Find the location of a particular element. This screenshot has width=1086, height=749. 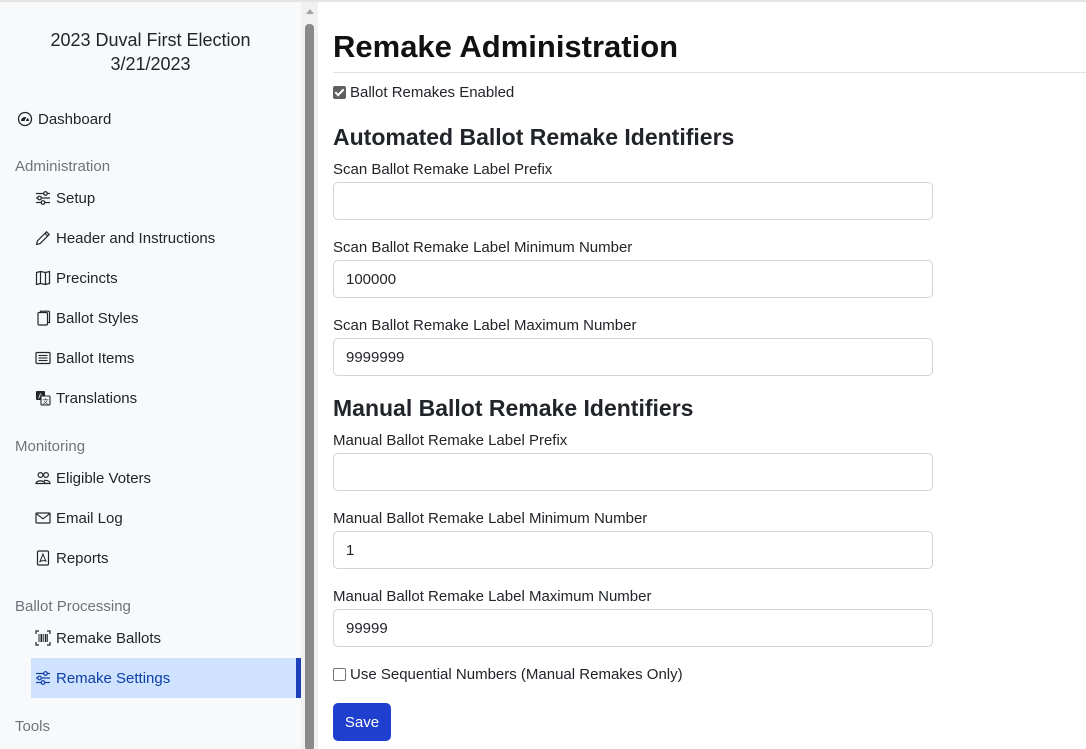

sidebar-item-header-and-instructions: Header and Instructions is located at coordinates (166, 238).